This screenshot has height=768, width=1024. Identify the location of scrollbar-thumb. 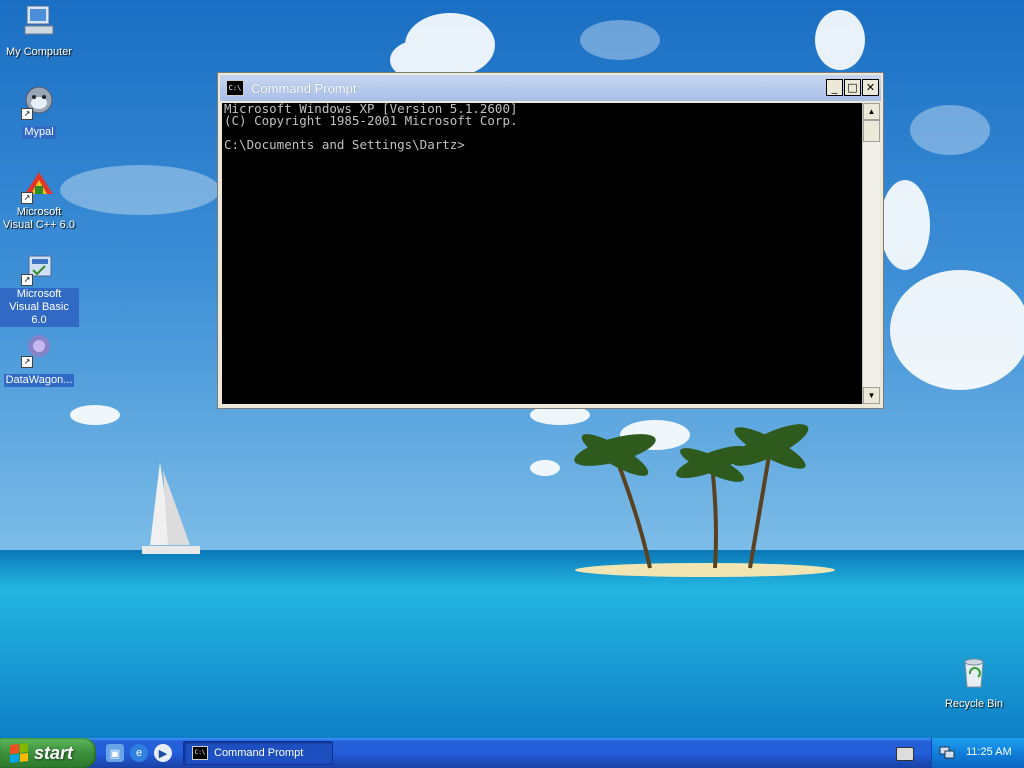
(871, 131).